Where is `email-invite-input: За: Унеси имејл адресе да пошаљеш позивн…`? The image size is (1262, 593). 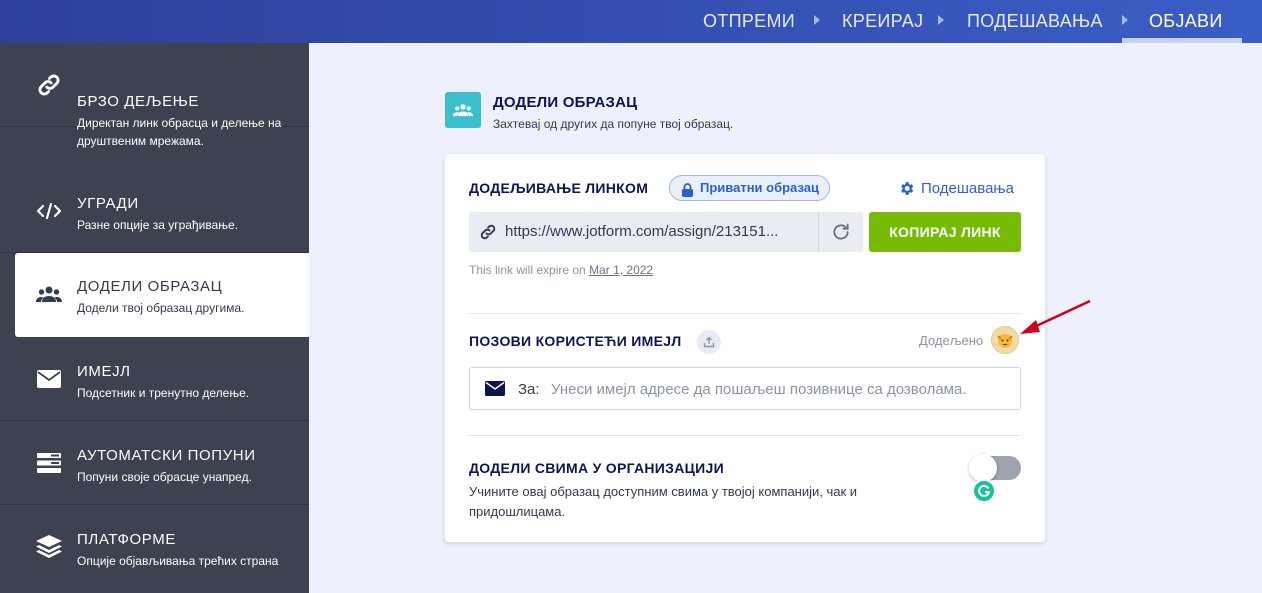 email-invite-input: За: Унеси имејл адресе да пошаљеш позивн… is located at coordinates (745, 388).